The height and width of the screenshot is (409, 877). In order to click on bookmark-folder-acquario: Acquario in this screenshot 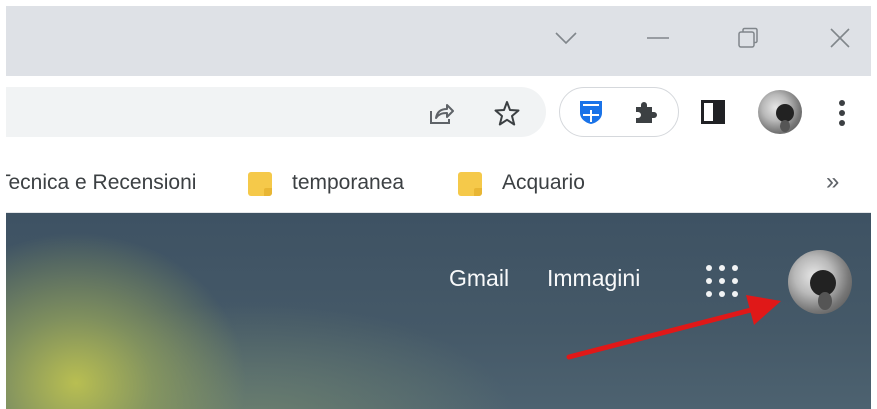, I will do `click(521, 183)`.